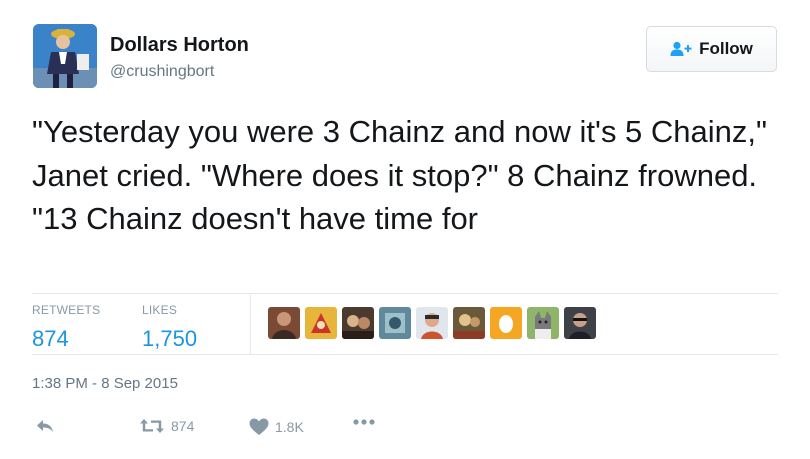  What do you see at coordinates (250, 324) in the screenshot?
I see `stats-separator` at bounding box center [250, 324].